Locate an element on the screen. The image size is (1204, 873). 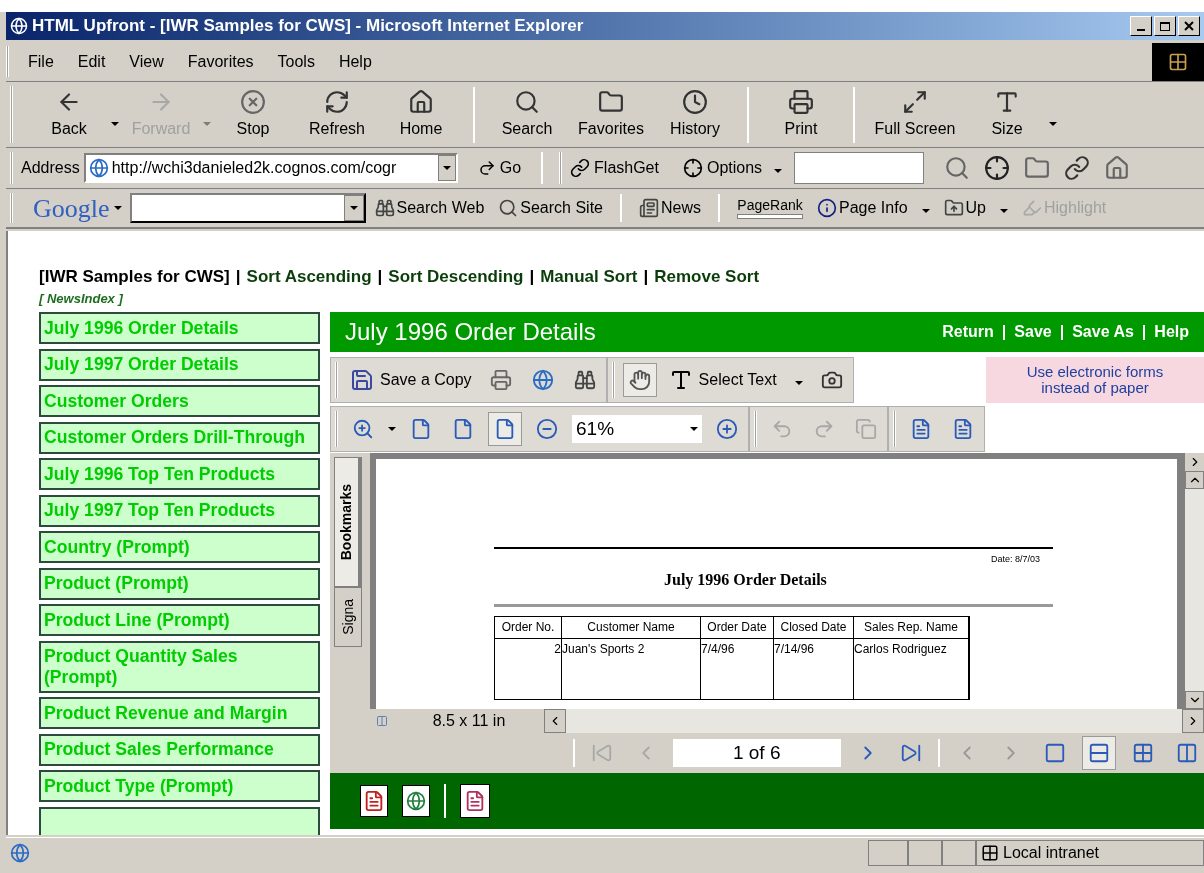
toolbar-button: Refresh is located at coordinates (337, 114).